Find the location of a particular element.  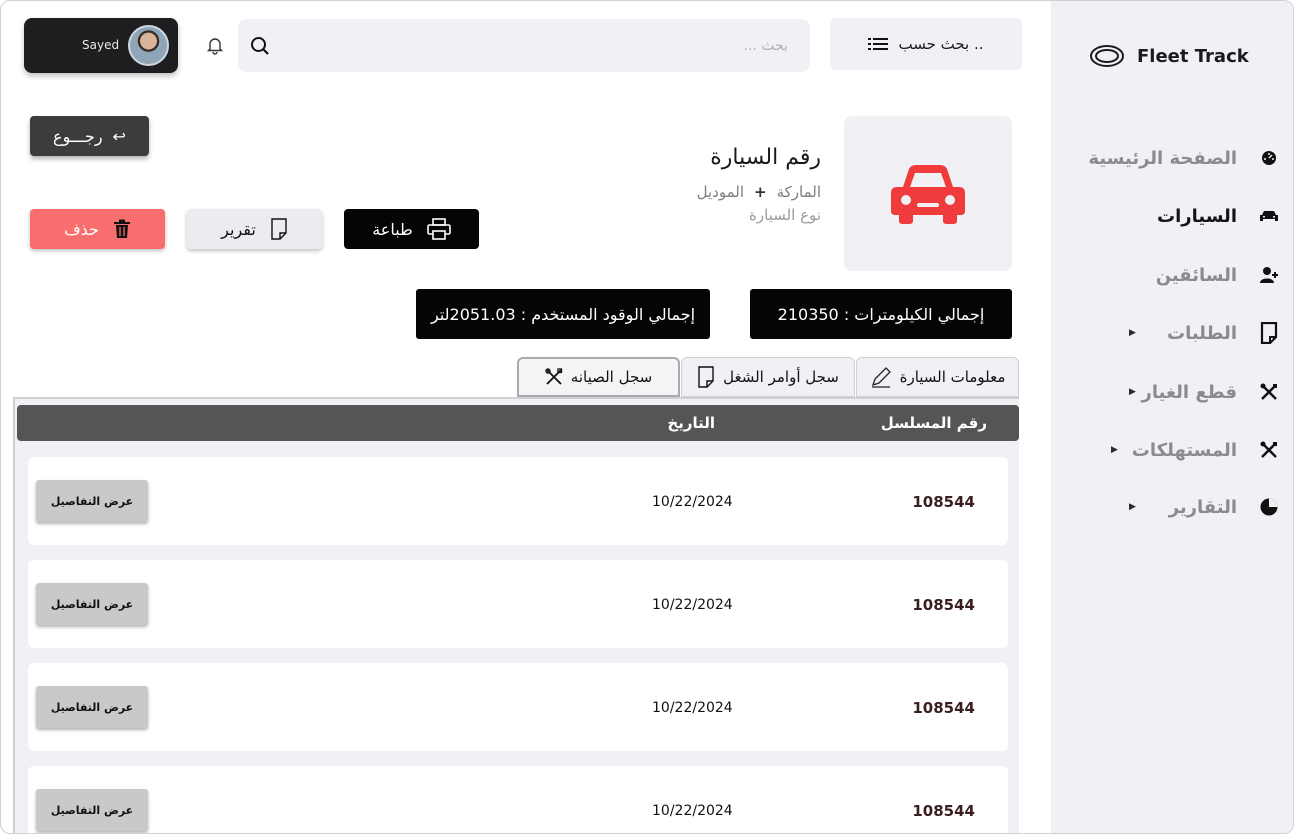

search-input is located at coordinates (538, 46).